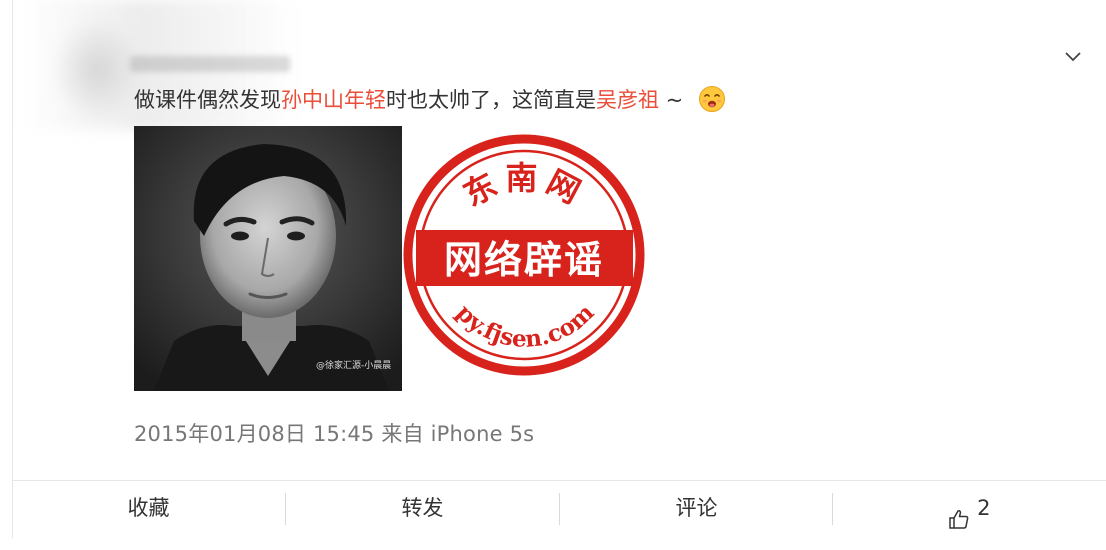  Describe the element at coordinates (524, 186) in the screenshot. I see `stamp-top-text: 东南网` at that location.